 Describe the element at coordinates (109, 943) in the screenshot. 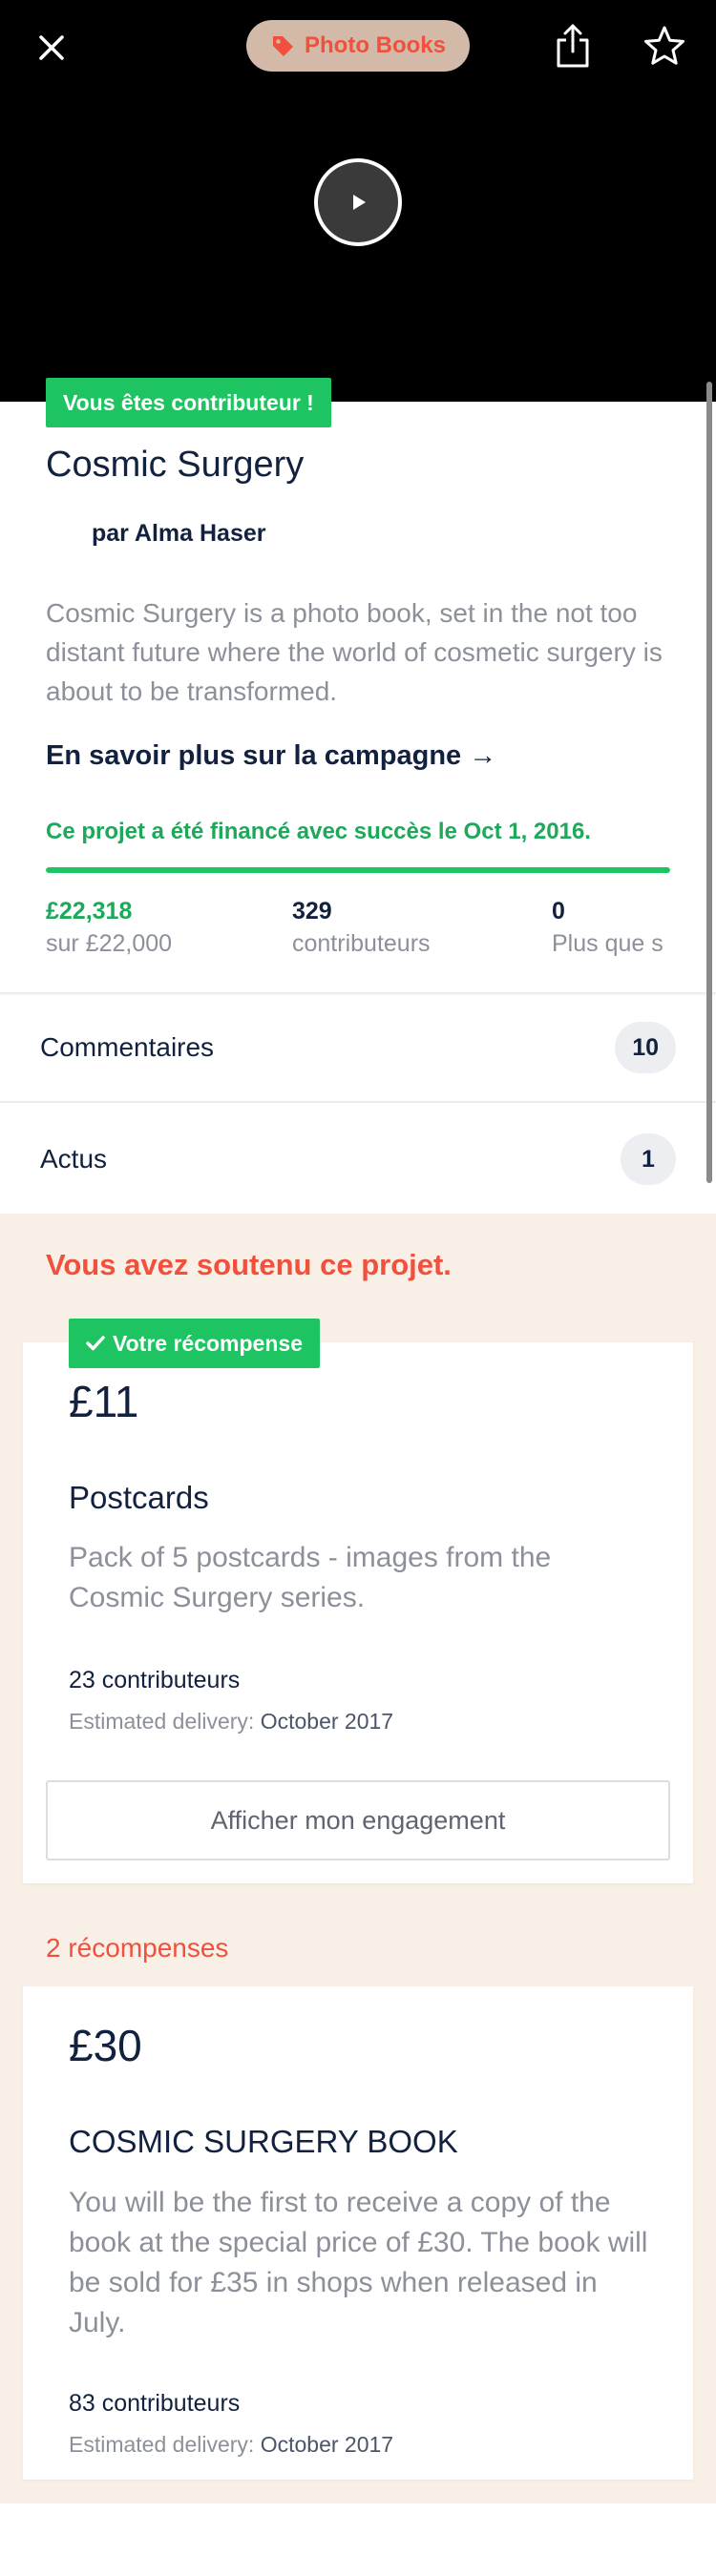

I see `pledged-label: sur £22,000` at that location.